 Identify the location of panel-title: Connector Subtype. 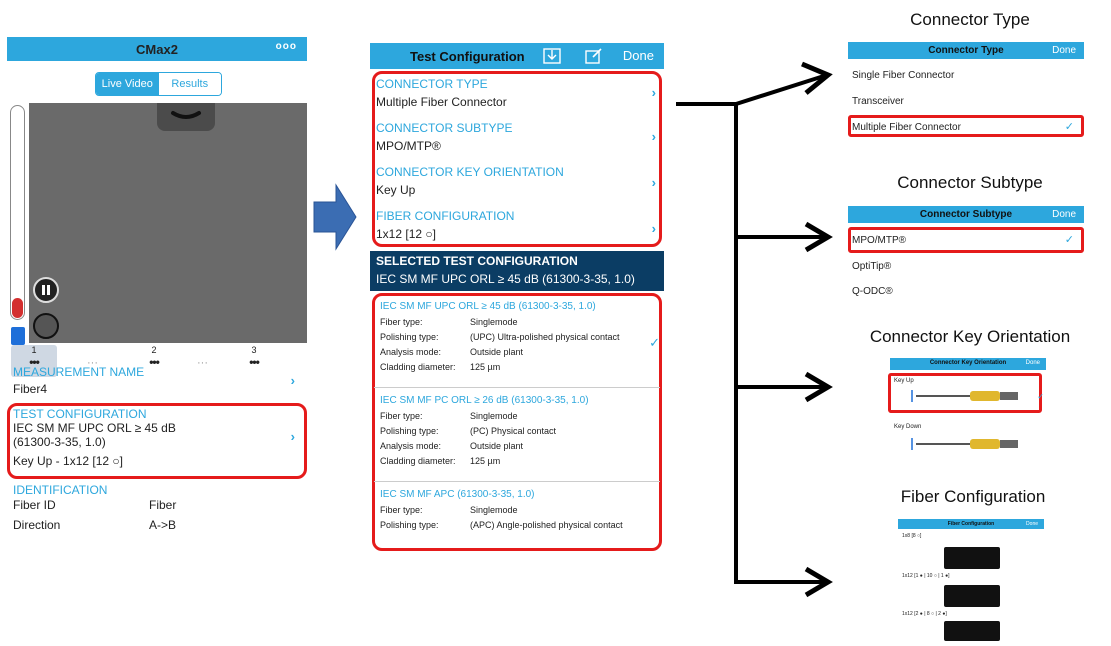
(966, 214).